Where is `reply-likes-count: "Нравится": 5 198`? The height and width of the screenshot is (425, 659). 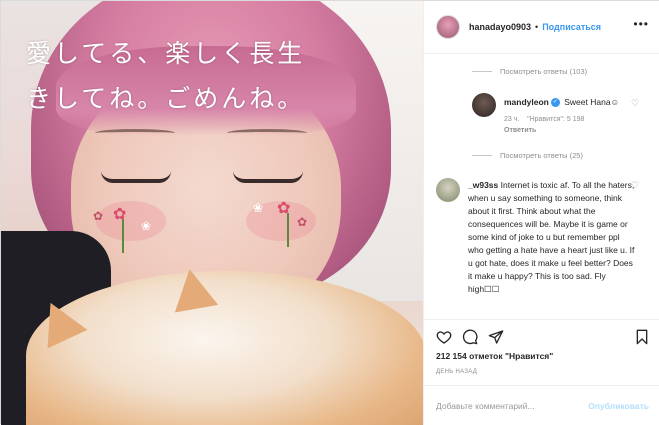 reply-likes-count: "Нравится": 5 198 is located at coordinates (555, 119).